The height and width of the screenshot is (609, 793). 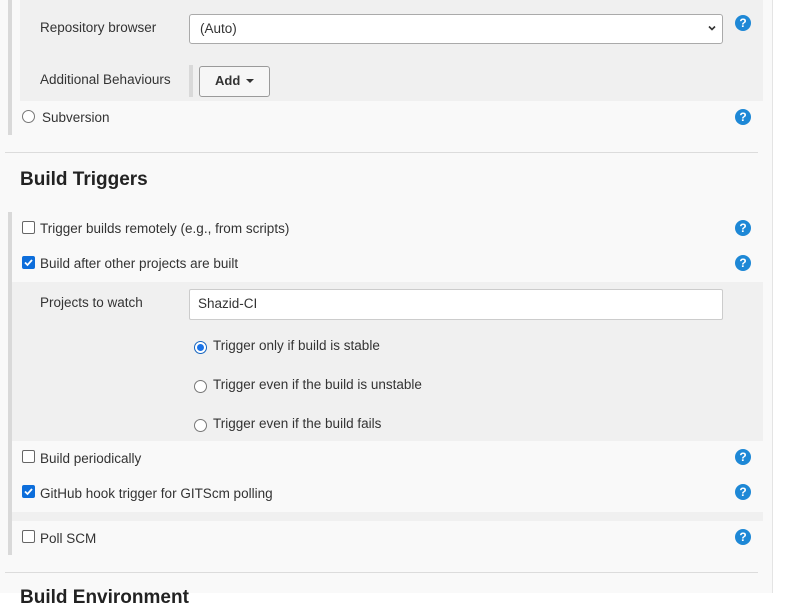 What do you see at coordinates (28, 456) in the screenshot?
I see `build-periodically-checkbox` at bounding box center [28, 456].